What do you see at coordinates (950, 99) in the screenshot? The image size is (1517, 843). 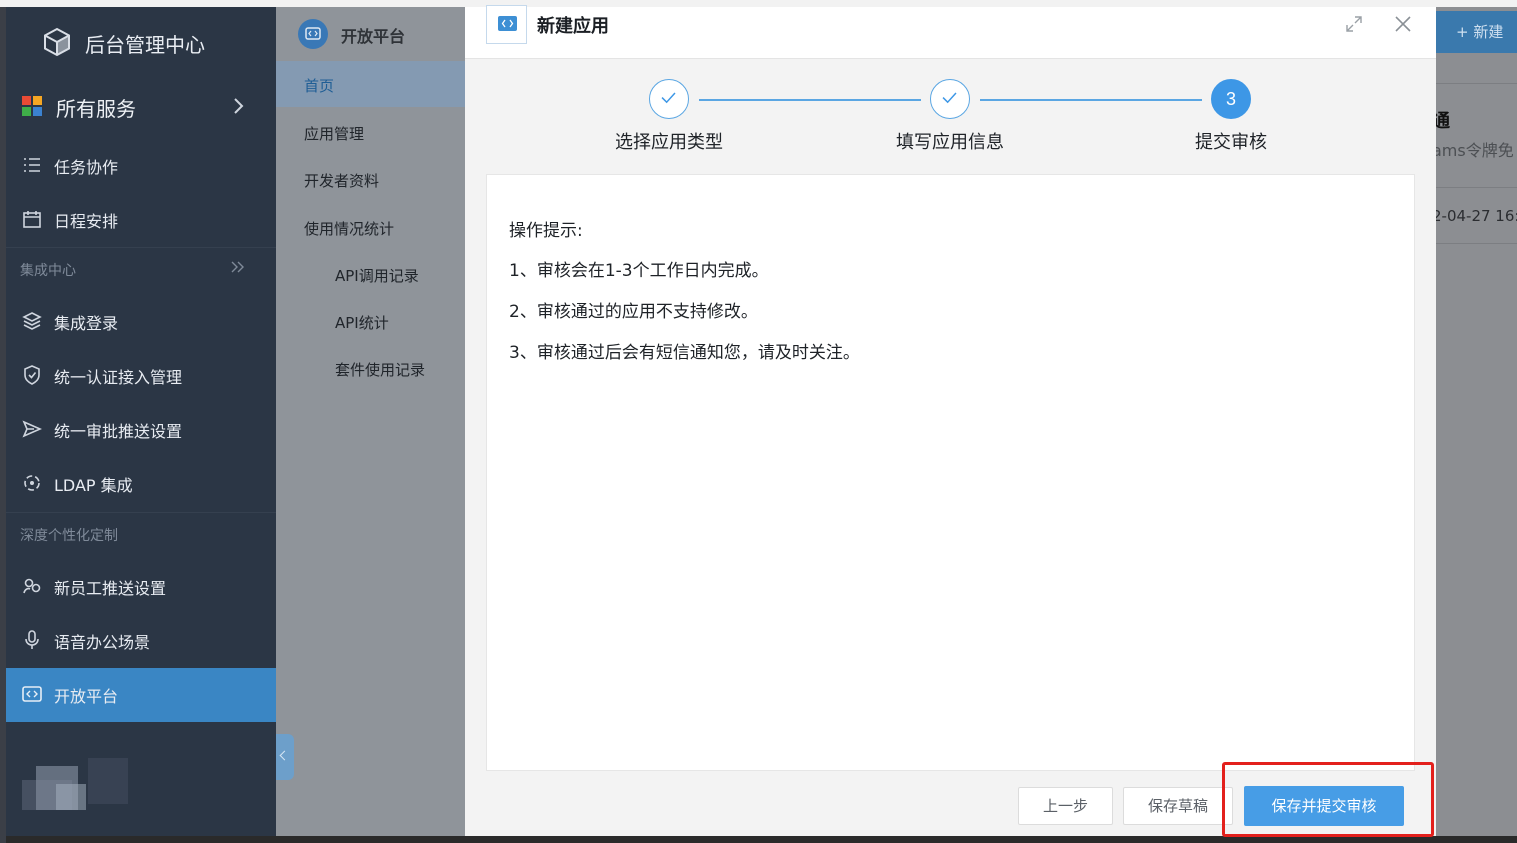 I see `step-2-done-icon` at bounding box center [950, 99].